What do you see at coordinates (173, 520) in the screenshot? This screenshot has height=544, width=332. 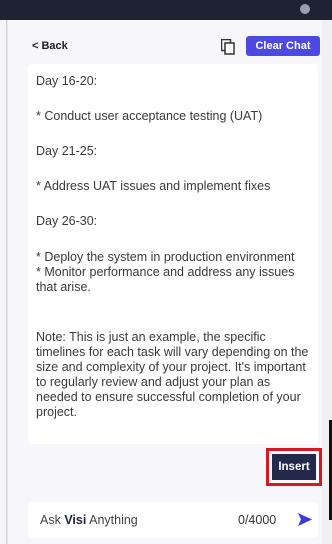 I see `ask-input: Ask Visi Anything 0/4000` at bounding box center [173, 520].